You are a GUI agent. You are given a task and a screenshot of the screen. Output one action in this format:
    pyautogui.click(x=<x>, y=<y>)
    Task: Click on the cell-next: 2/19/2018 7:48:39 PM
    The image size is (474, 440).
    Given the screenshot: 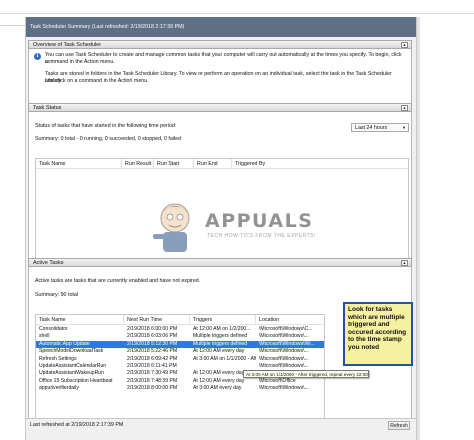 What is the action you would take?
    pyautogui.click(x=152, y=380)
    